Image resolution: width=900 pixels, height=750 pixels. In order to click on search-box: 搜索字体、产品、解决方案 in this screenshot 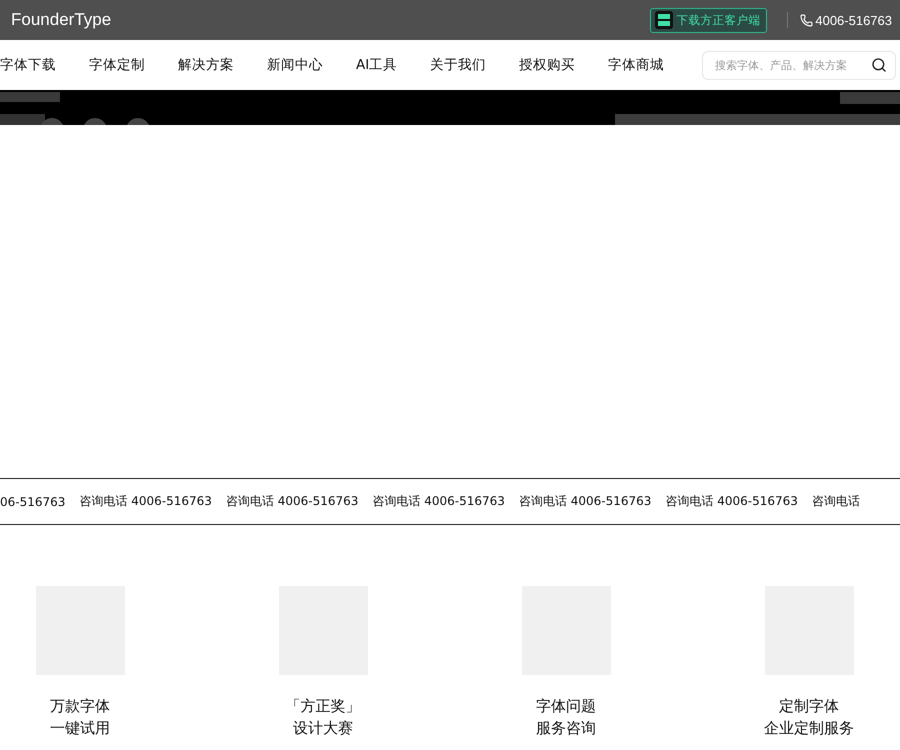, I will do `click(799, 65)`.